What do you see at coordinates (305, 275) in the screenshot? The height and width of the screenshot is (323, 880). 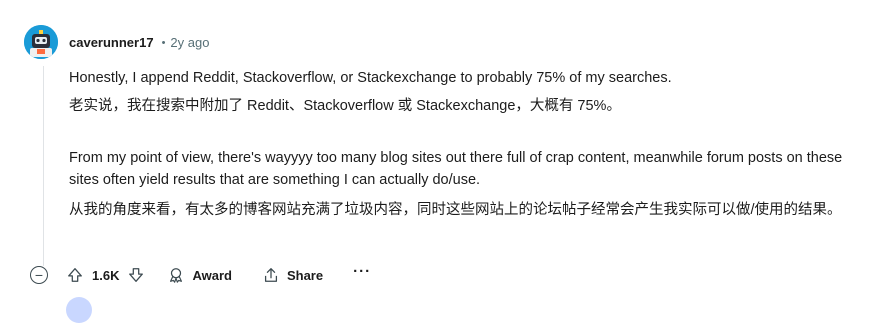 I see `share-label: Share` at bounding box center [305, 275].